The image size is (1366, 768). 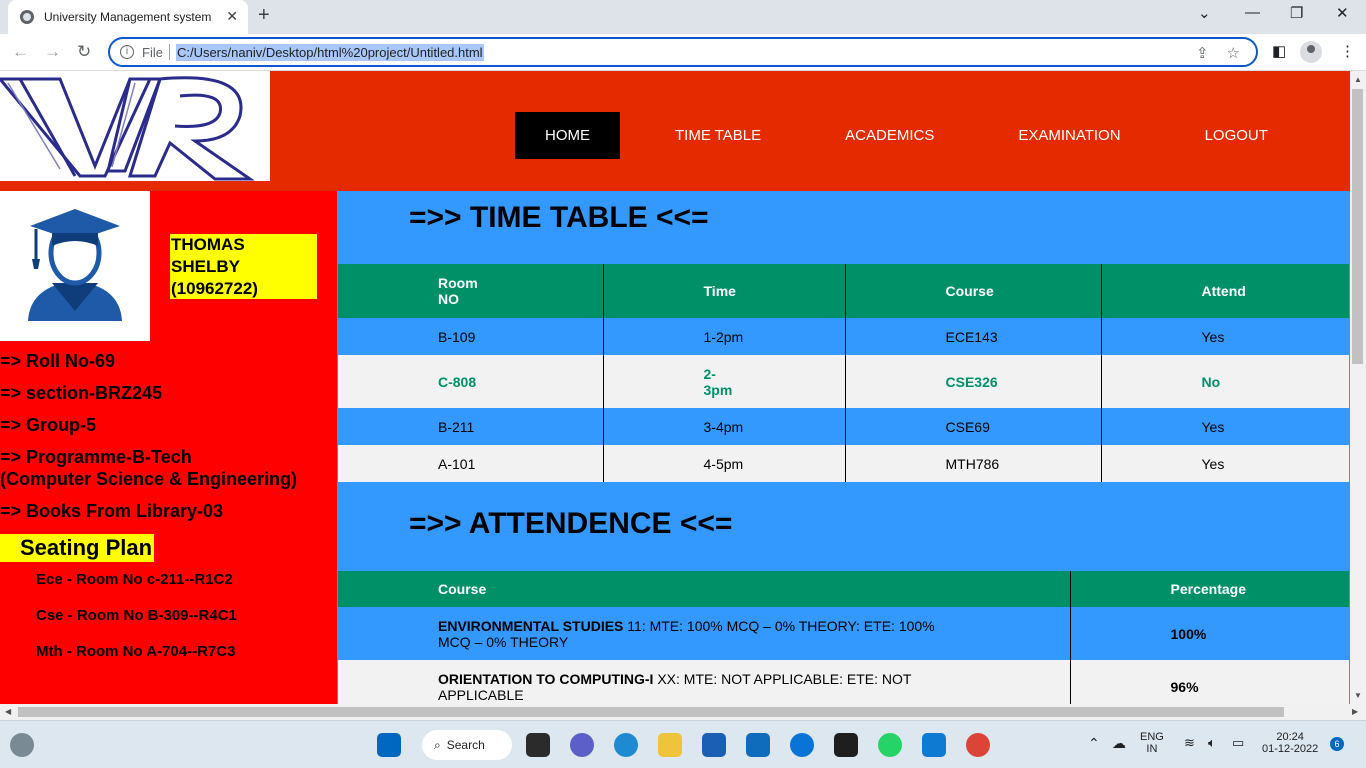 I want to click on divider, so click(x=169, y=52).